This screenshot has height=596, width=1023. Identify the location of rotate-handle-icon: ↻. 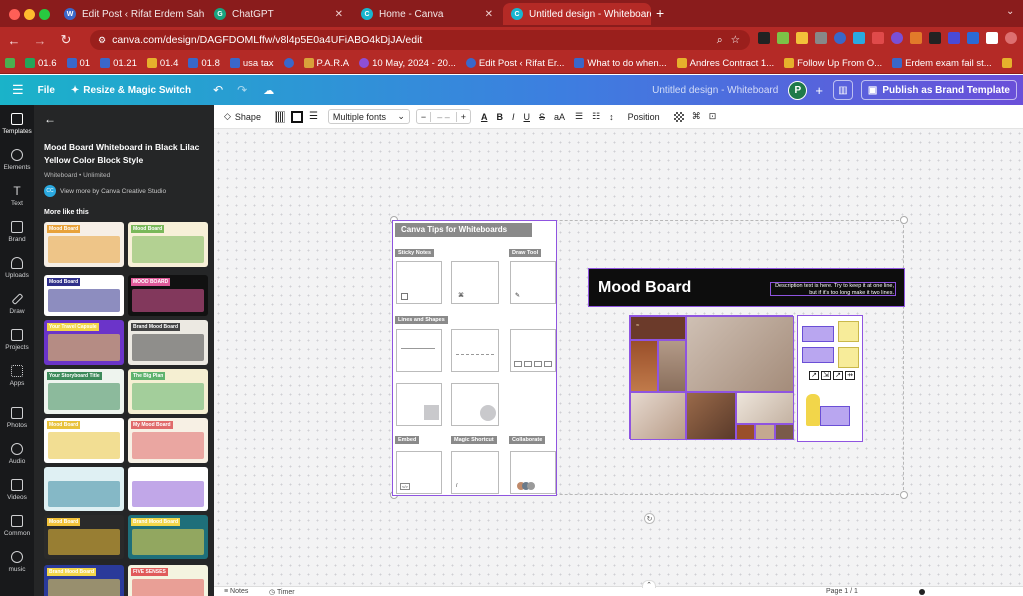
(649, 518).